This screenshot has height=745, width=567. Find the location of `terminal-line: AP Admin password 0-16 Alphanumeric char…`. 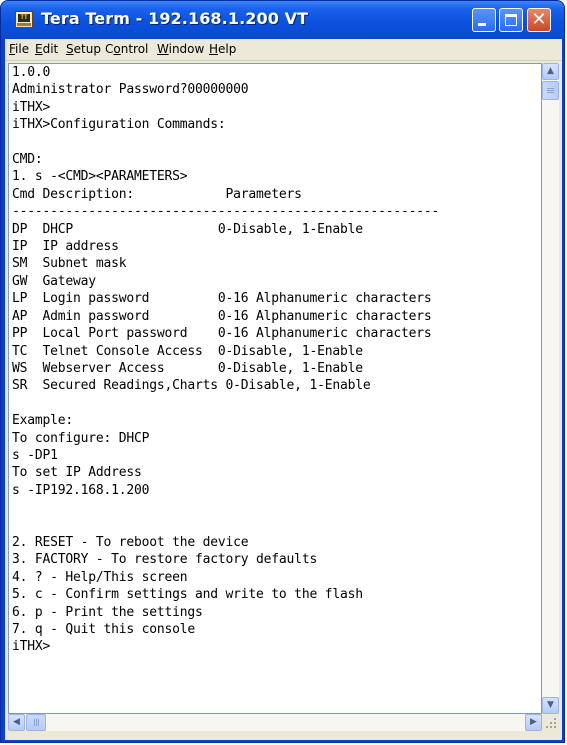

terminal-line: AP Admin password 0-16 Alphanumeric char… is located at coordinates (222, 316).